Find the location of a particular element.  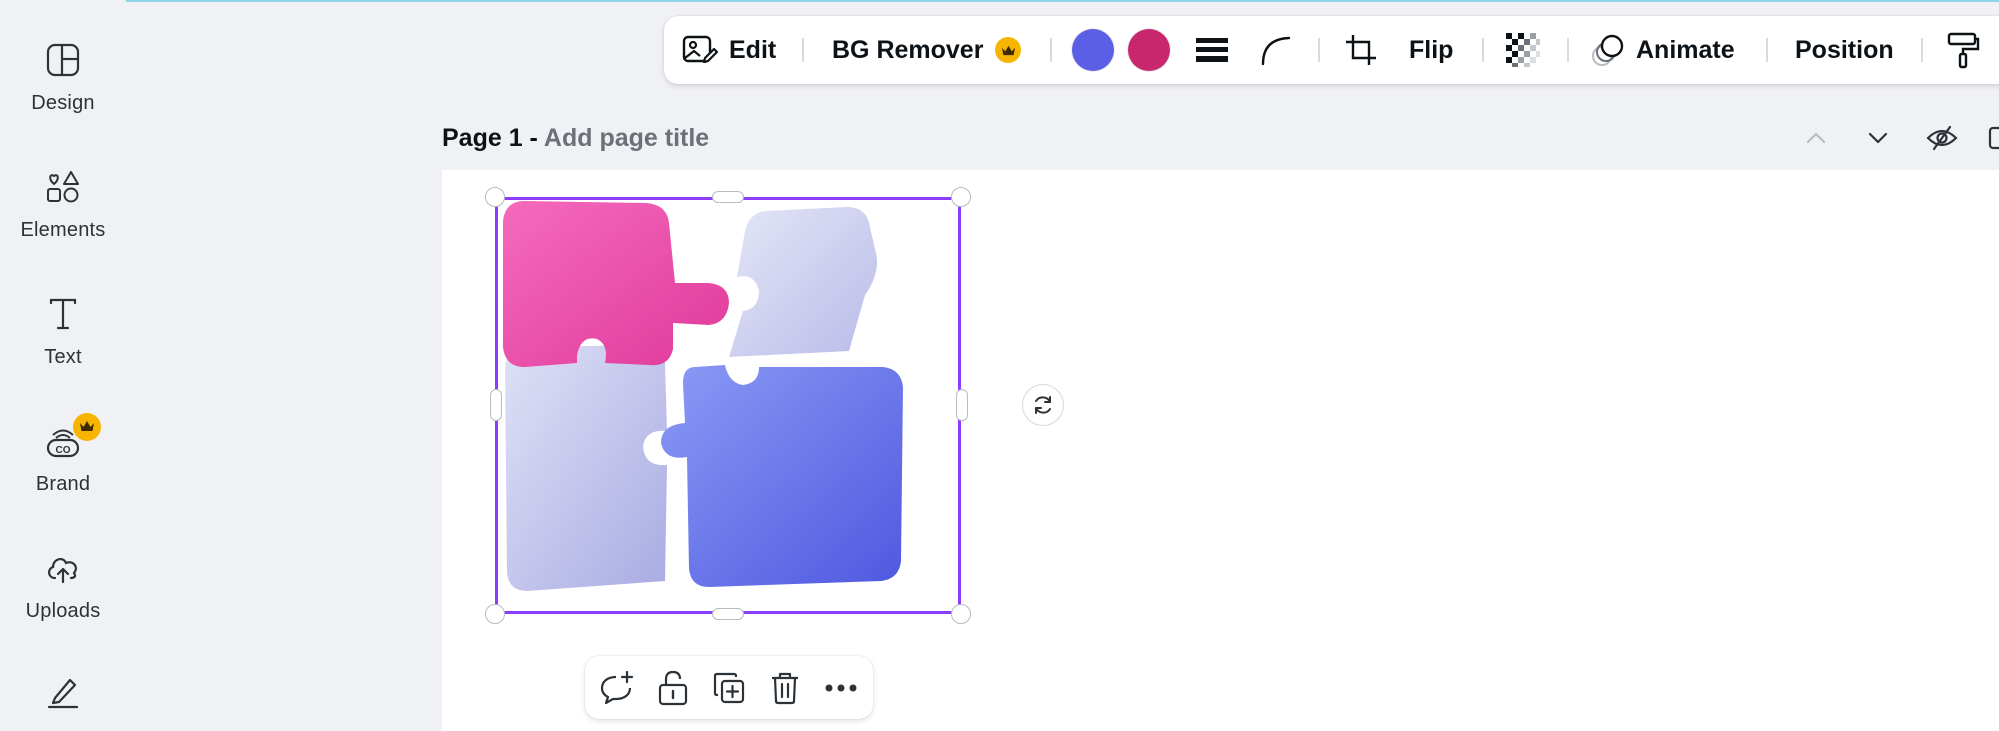

duplicate-button is located at coordinates (729, 688).